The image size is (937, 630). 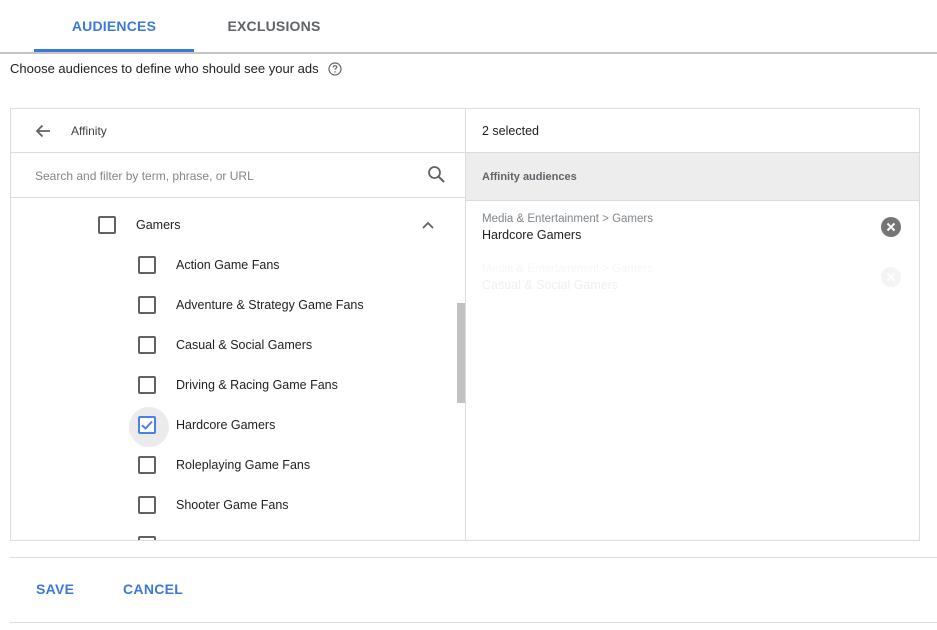 What do you see at coordinates (436, 174) in the screenshot?
I see `search-icon` at bounding box center [436, 174].